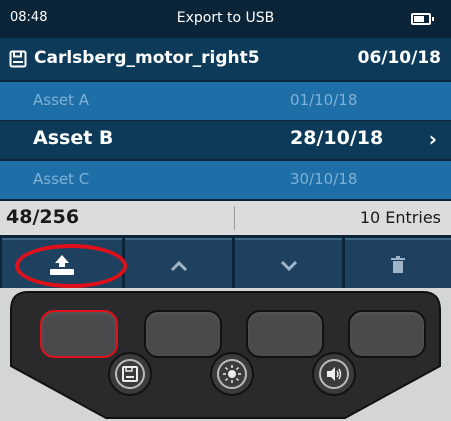 The image size is (451, 421). Describe the element at coordinates (179, 266) in the screenshot. I see `chevron-up-icon` at that location.